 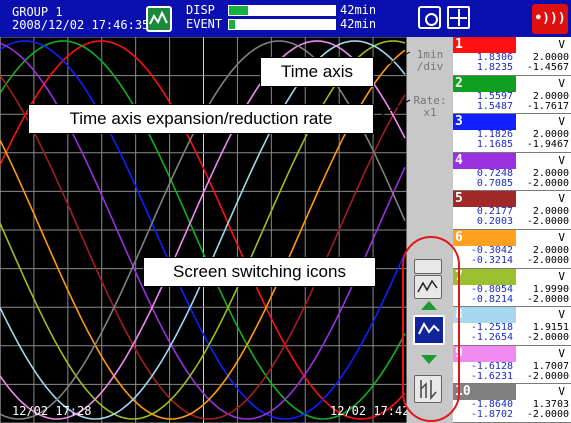 I want to click on channel-number: 2, so click(x=459, y=83).